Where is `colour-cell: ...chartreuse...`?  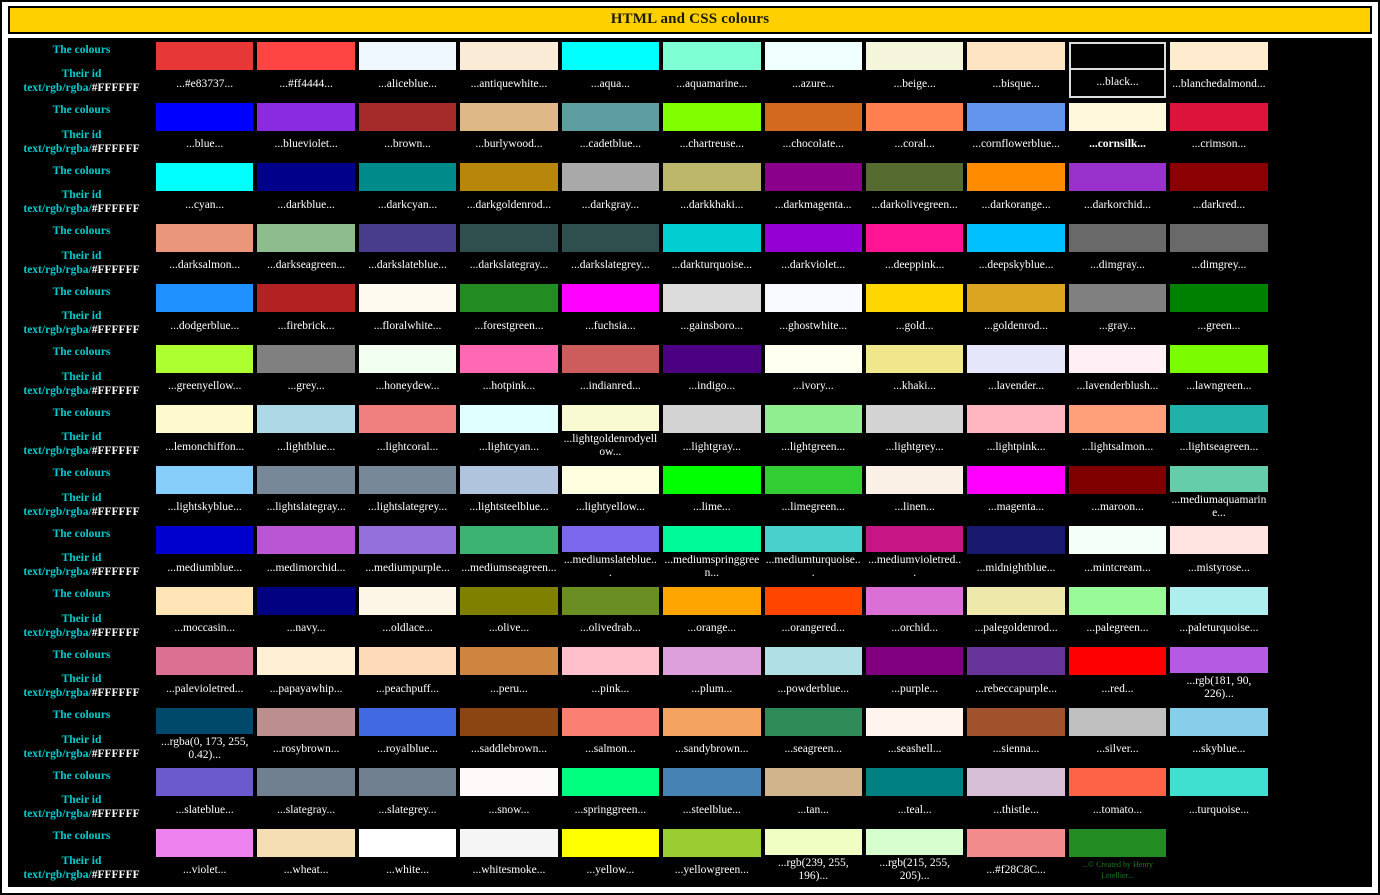 colour-cell: ...chartreuse... is located at coordinates (712, 129).